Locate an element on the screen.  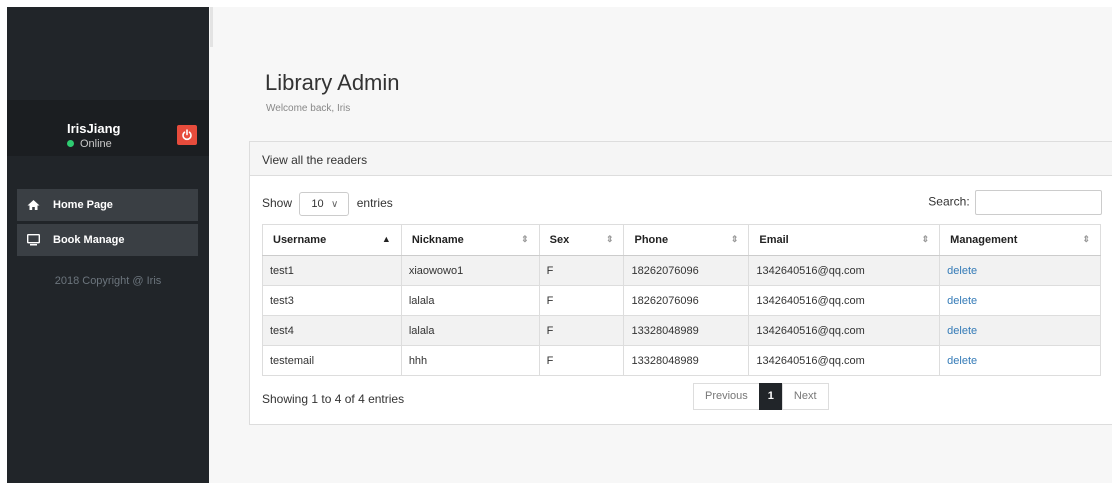
user-panel: IrisJiang Online is located at coordinates (108, 128).